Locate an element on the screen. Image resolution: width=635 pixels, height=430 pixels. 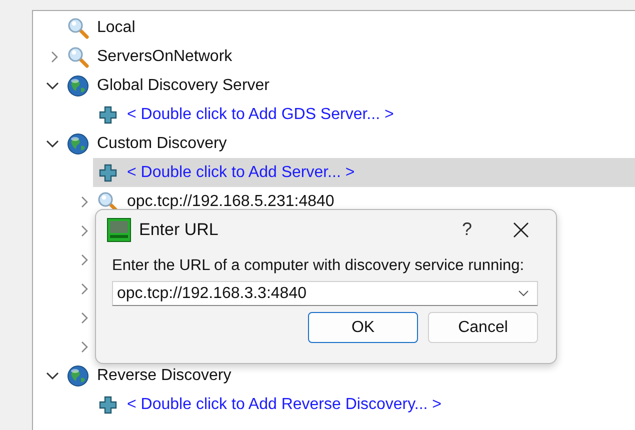
tree-item: < Double click to Add Reverse Discovery... > is located at coordinates (364, 404).